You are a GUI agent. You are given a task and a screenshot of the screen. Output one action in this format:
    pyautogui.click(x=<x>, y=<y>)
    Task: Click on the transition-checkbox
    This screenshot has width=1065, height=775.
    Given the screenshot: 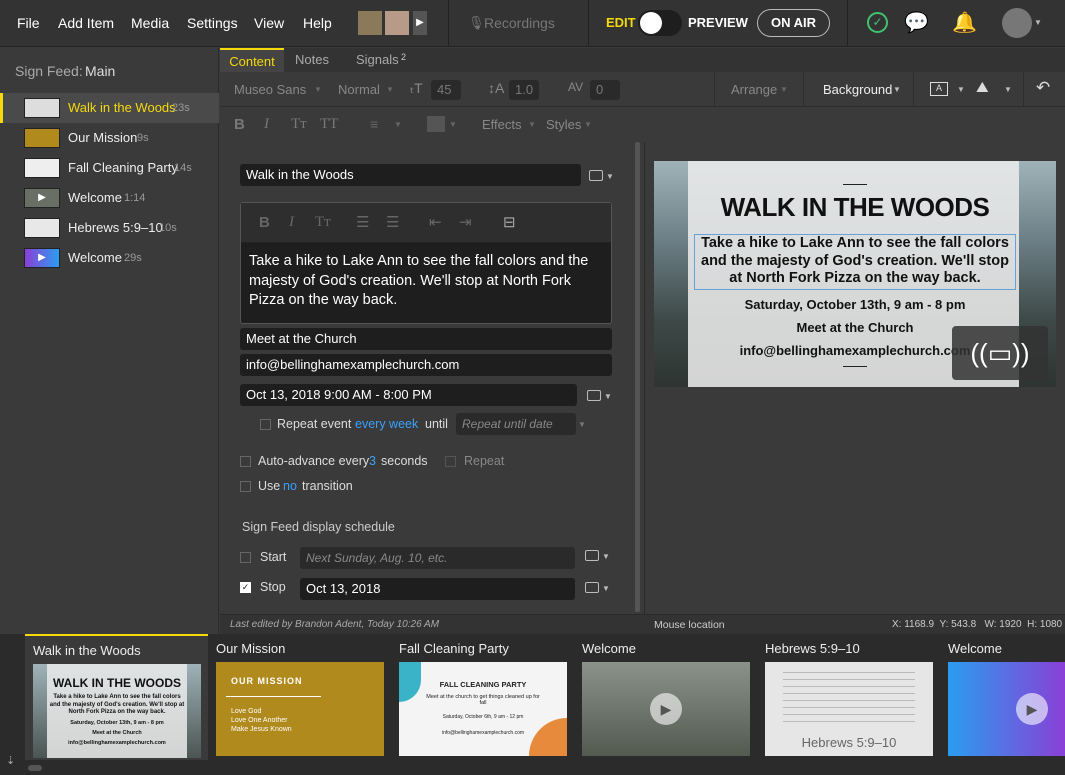 What is the action you would take?
    pyautogui.click(x=245, y=486)
    